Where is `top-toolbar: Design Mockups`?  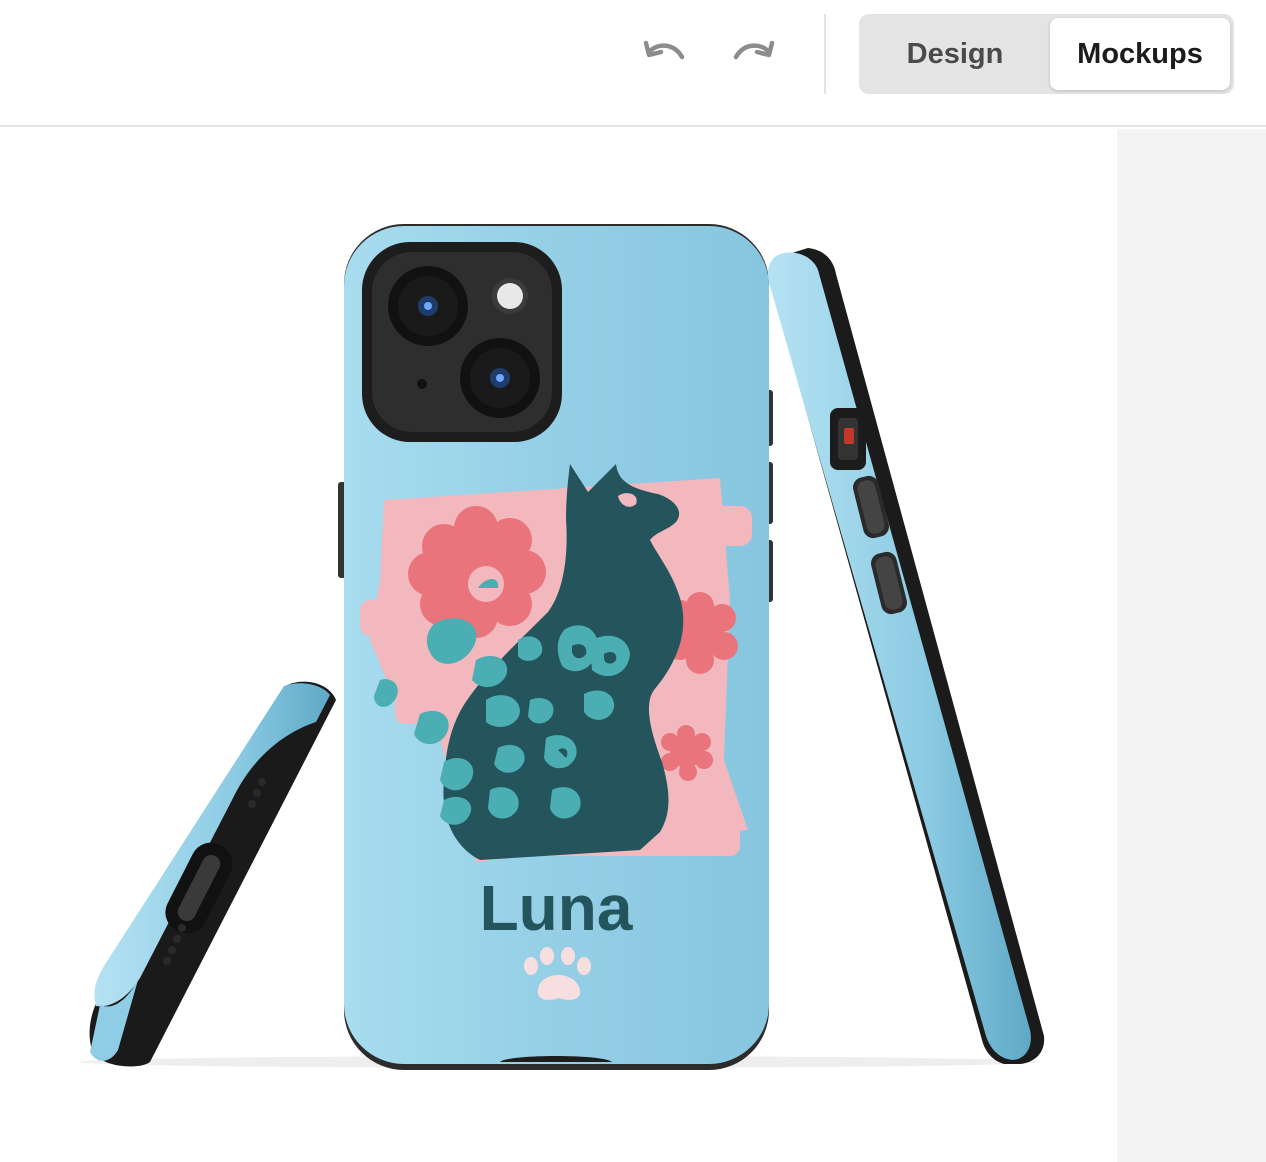 top-toolbar: Design Mockups is located at coordinates (633, 63).